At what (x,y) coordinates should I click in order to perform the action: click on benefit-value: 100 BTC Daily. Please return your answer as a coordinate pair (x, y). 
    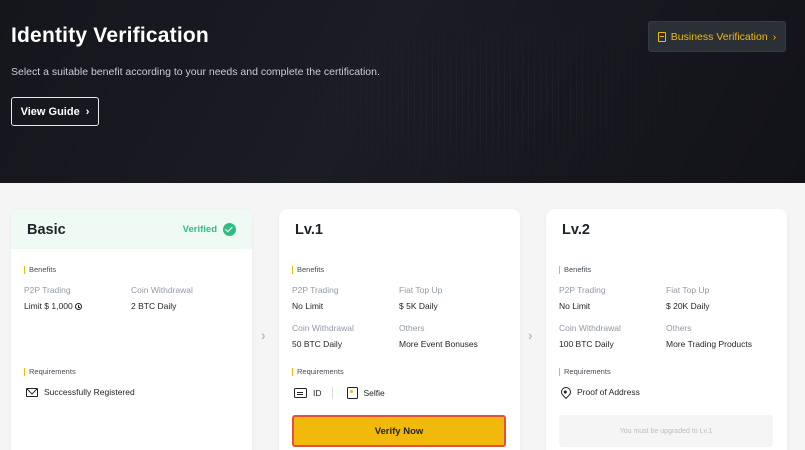
    Looking at the image, I should click on (586, 344).